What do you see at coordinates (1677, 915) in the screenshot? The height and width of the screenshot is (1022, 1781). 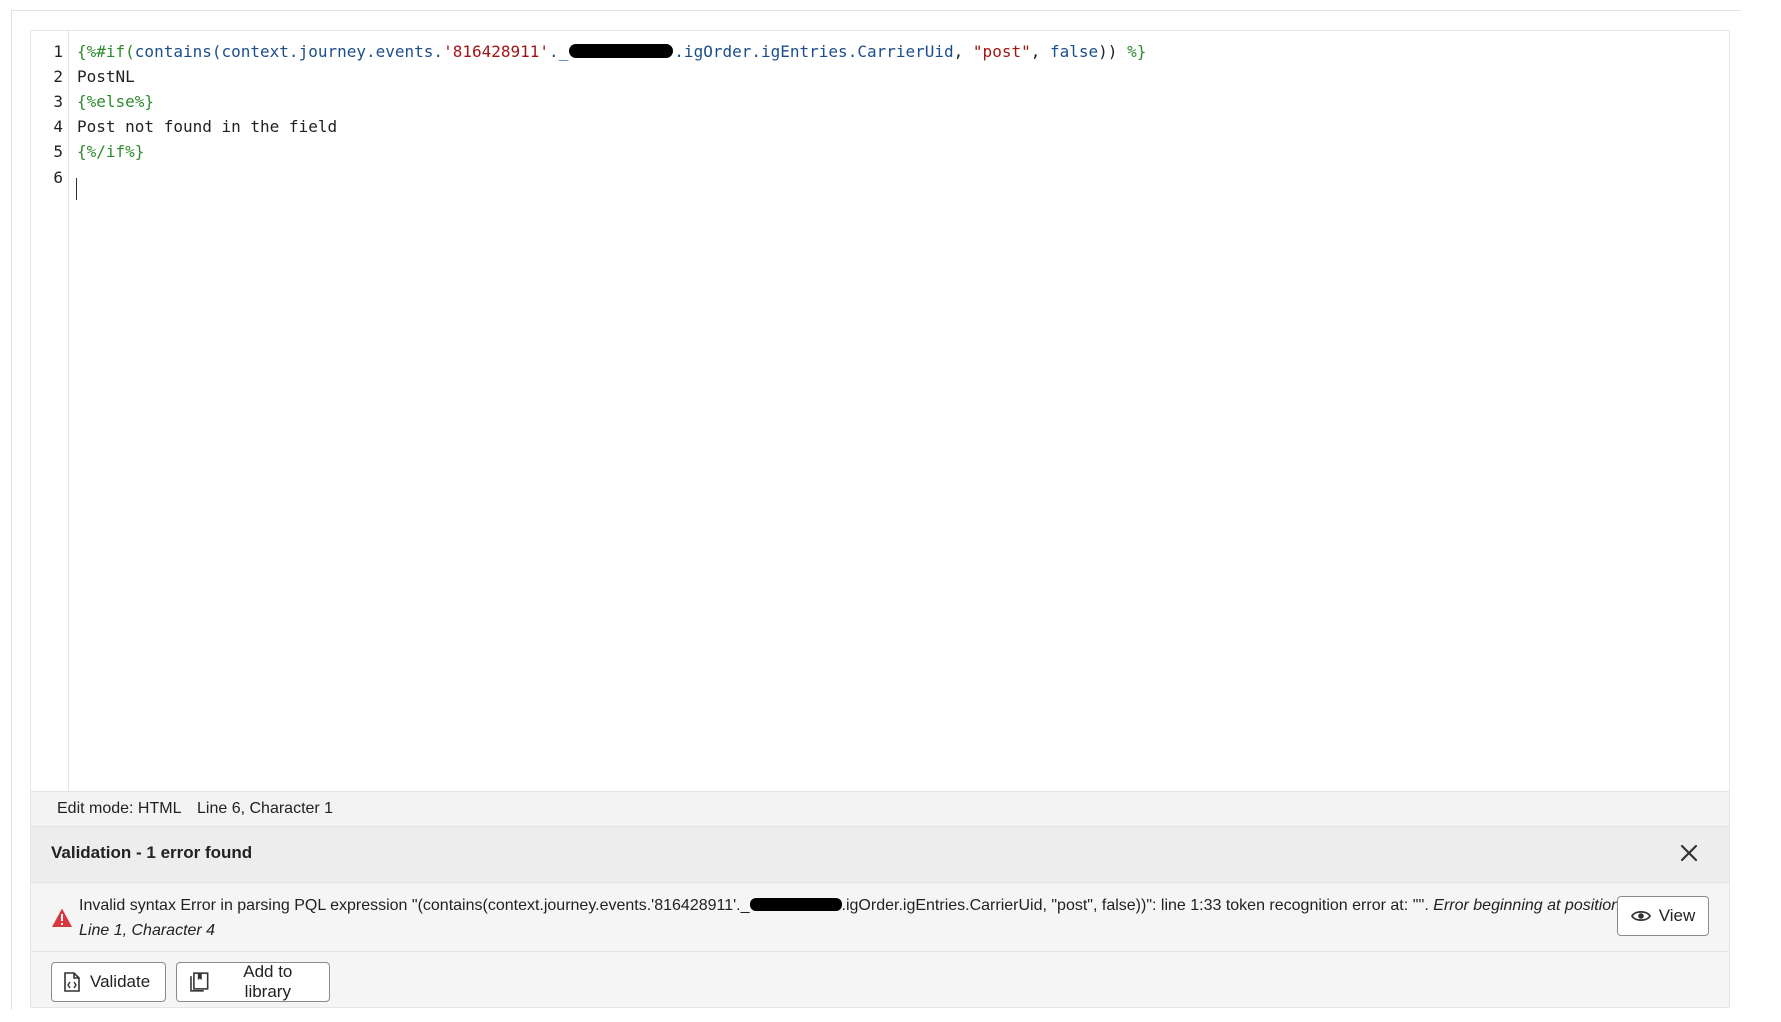 I see `view-button-label: View` at bounding box center [1677, 915].